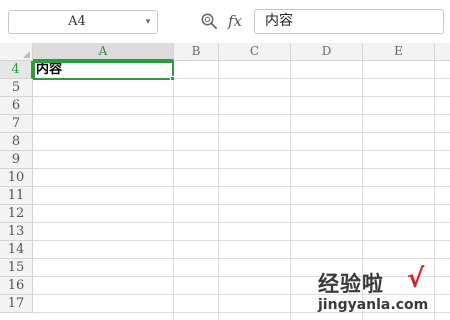 The width and height of the screenshot is (450, 320). What do you see at coordinates (16, 214) in the screenshot?
I see `row-header-12: 12` at bounding box center [16, 214].